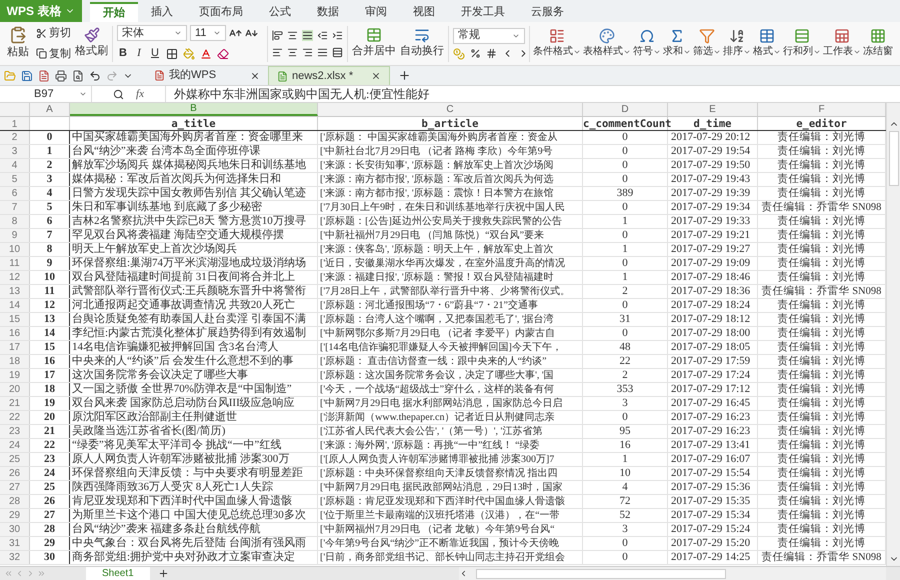  What do you see at coordinates (307, 35) in the screenshot?
I see `align-bottom-icon` at bounding box center [307, 35].